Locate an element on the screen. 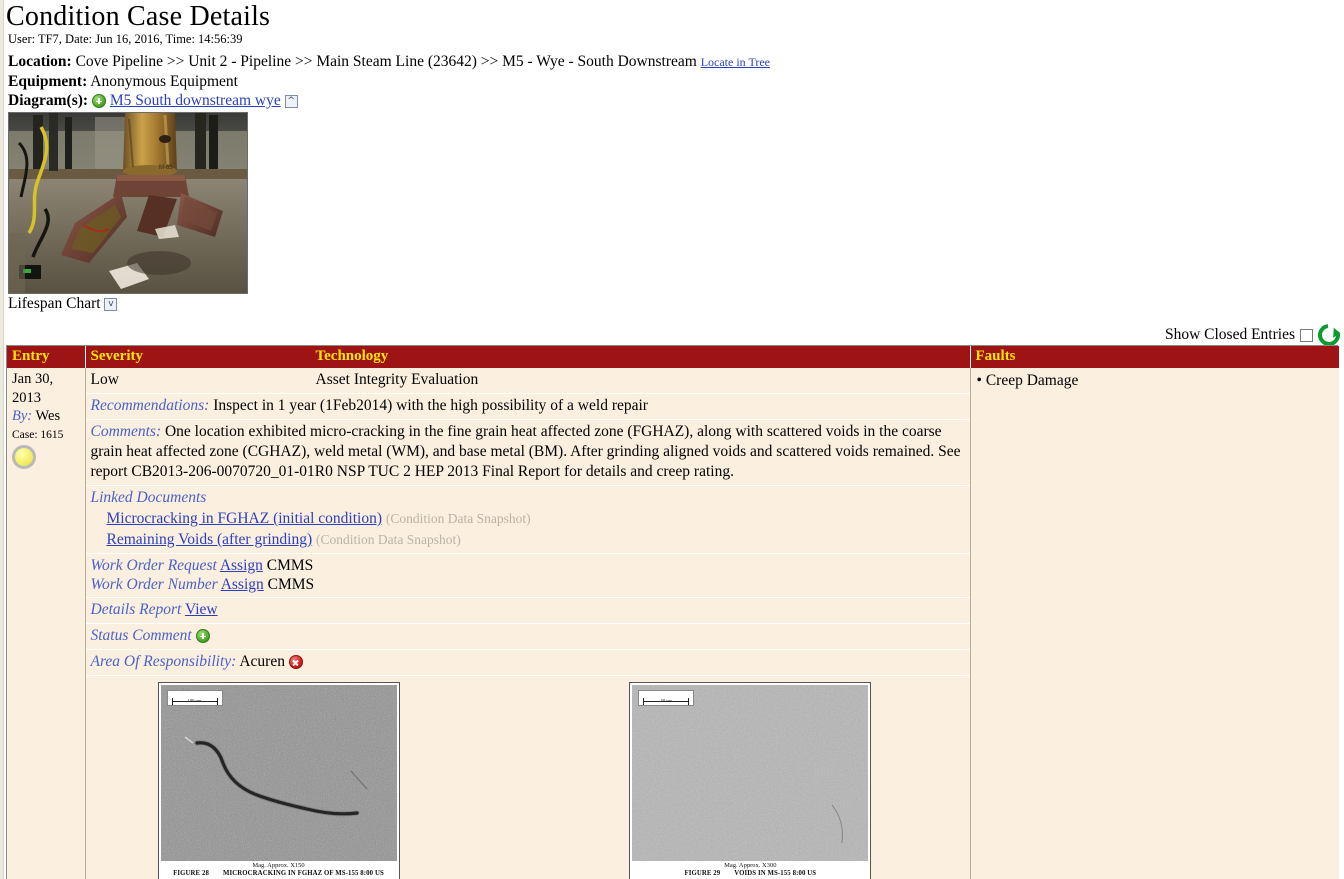  micrograph-1-svg is located at coordinates (278, 773).